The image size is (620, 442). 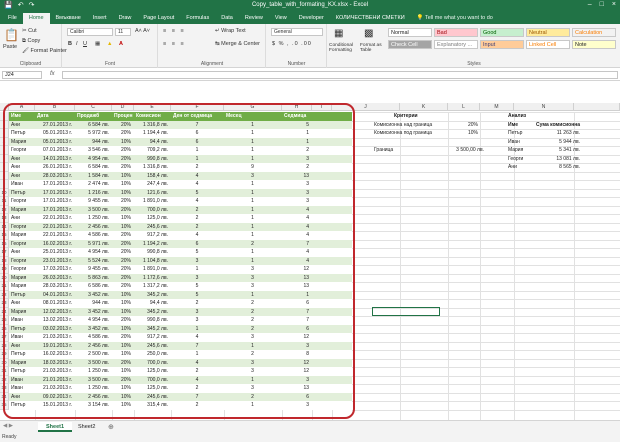 What do you see at coordinates (29, 31) in the screenshot?
I see `cut-button: ✂ Cut` at bounding box center [29, 31].